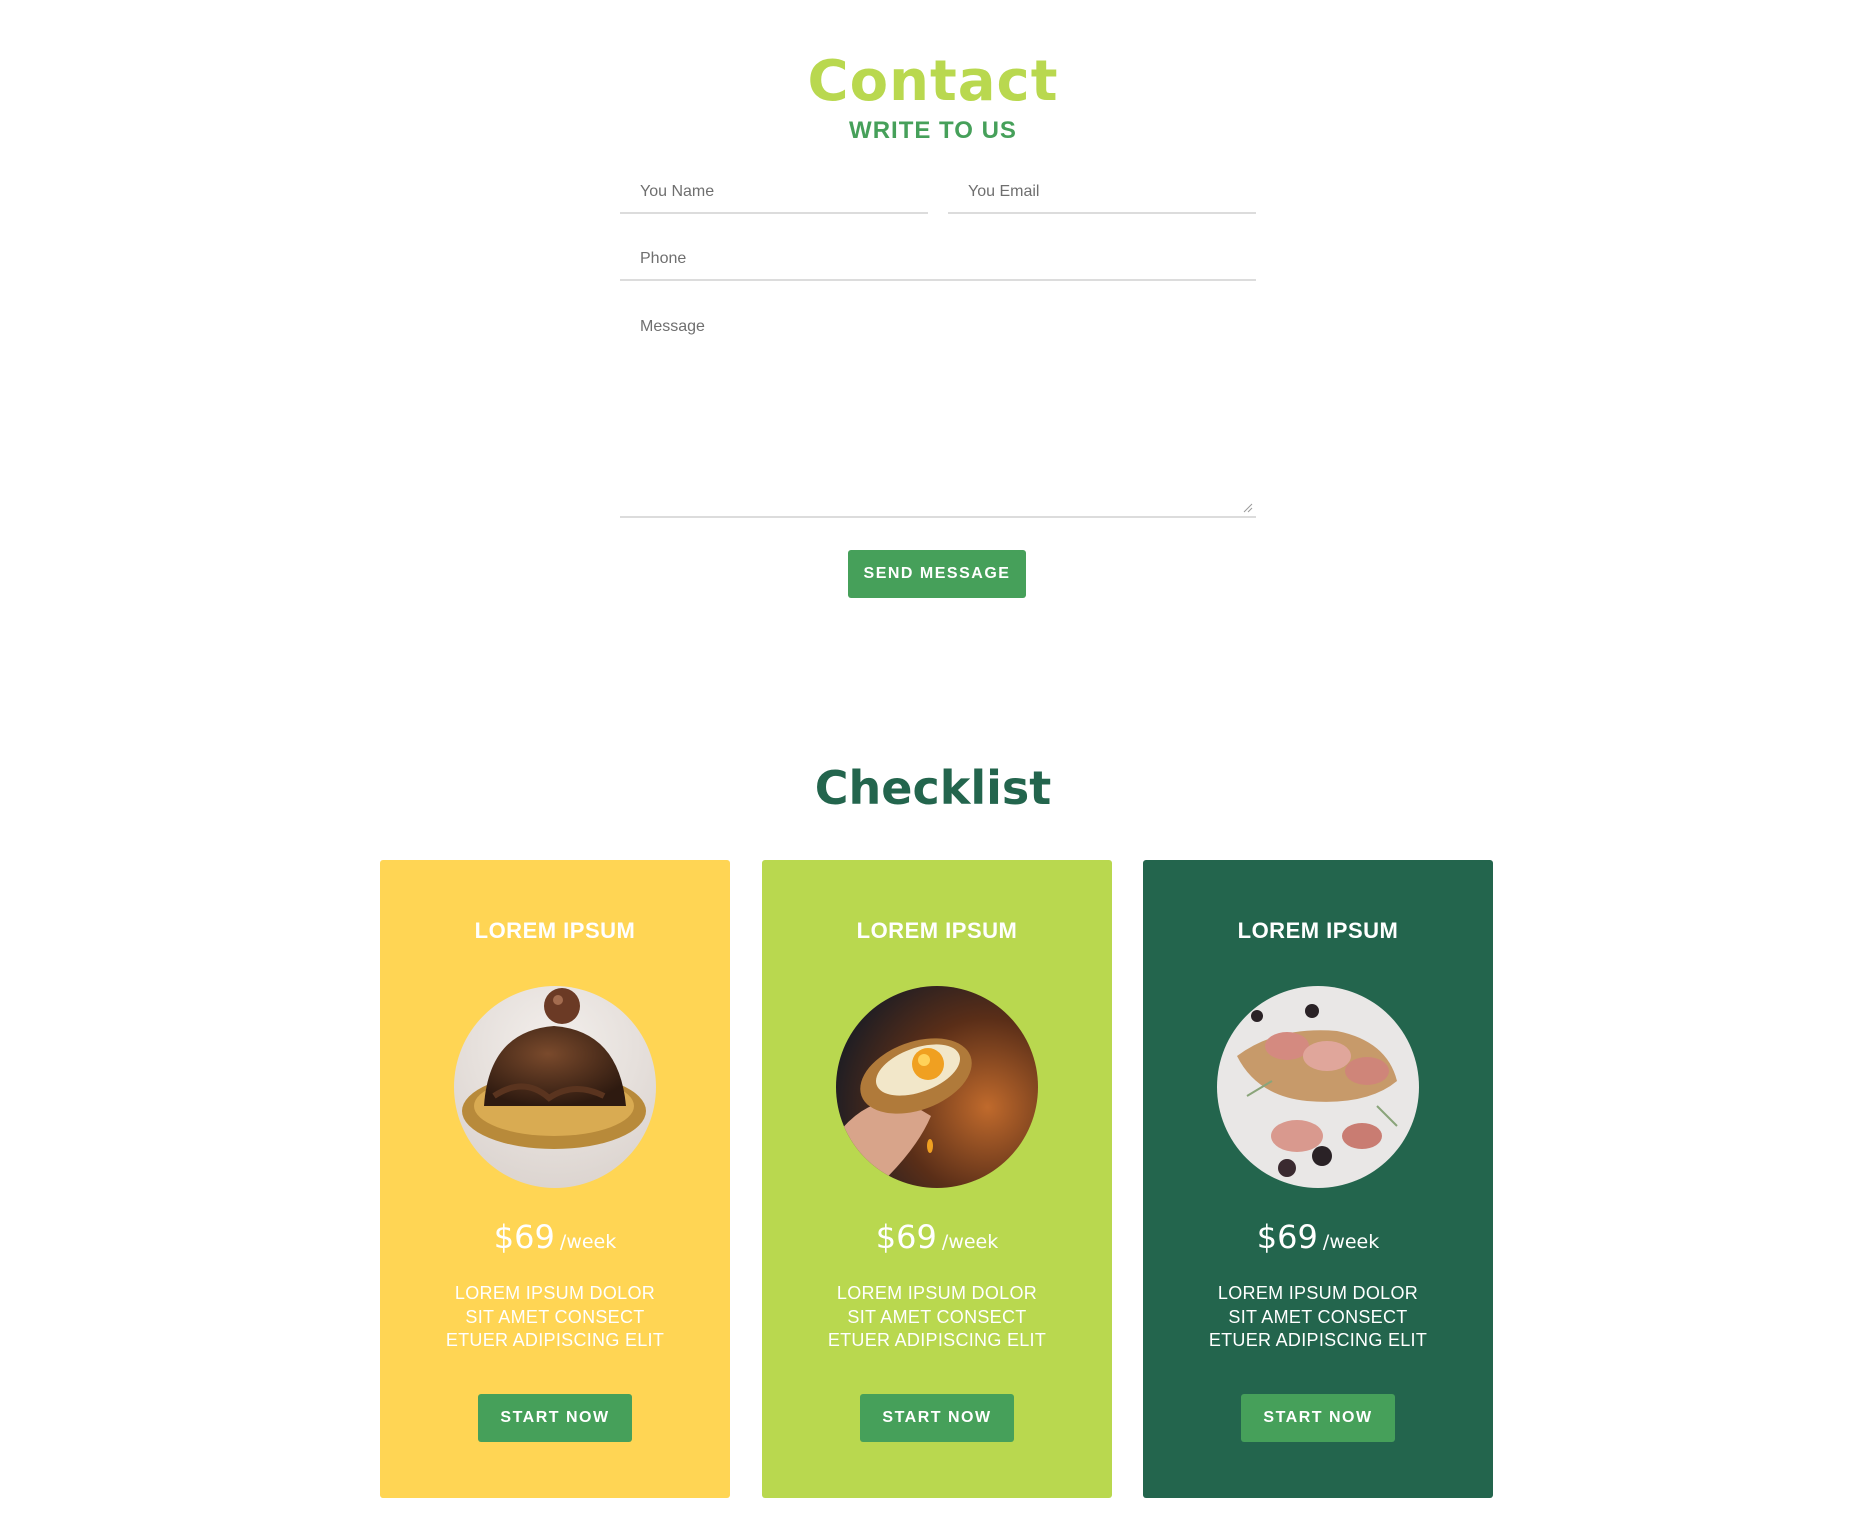 This screenshot has height=1525, width=1866. What do you see at coordinates (937, 574) in the screenshot?
I see `send-message-button: SEND MESSAGE` at bounding box center [937, 574].